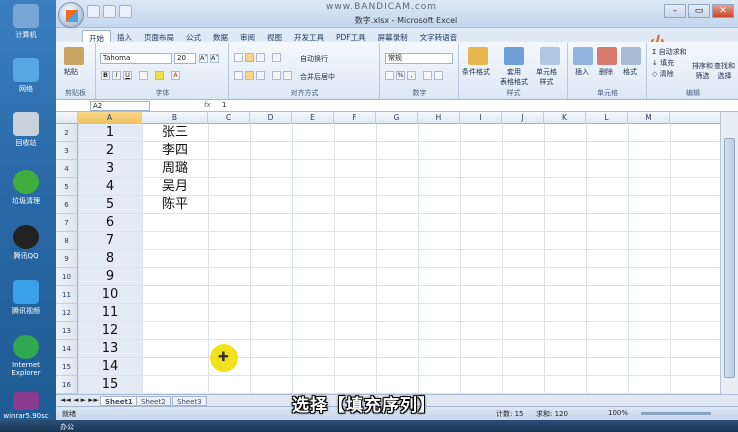 The height and width of the screenshot is (432, 738). Describe the element at coordinates (67, 313) in the screenshot. I see `row-header: 12` at that location.